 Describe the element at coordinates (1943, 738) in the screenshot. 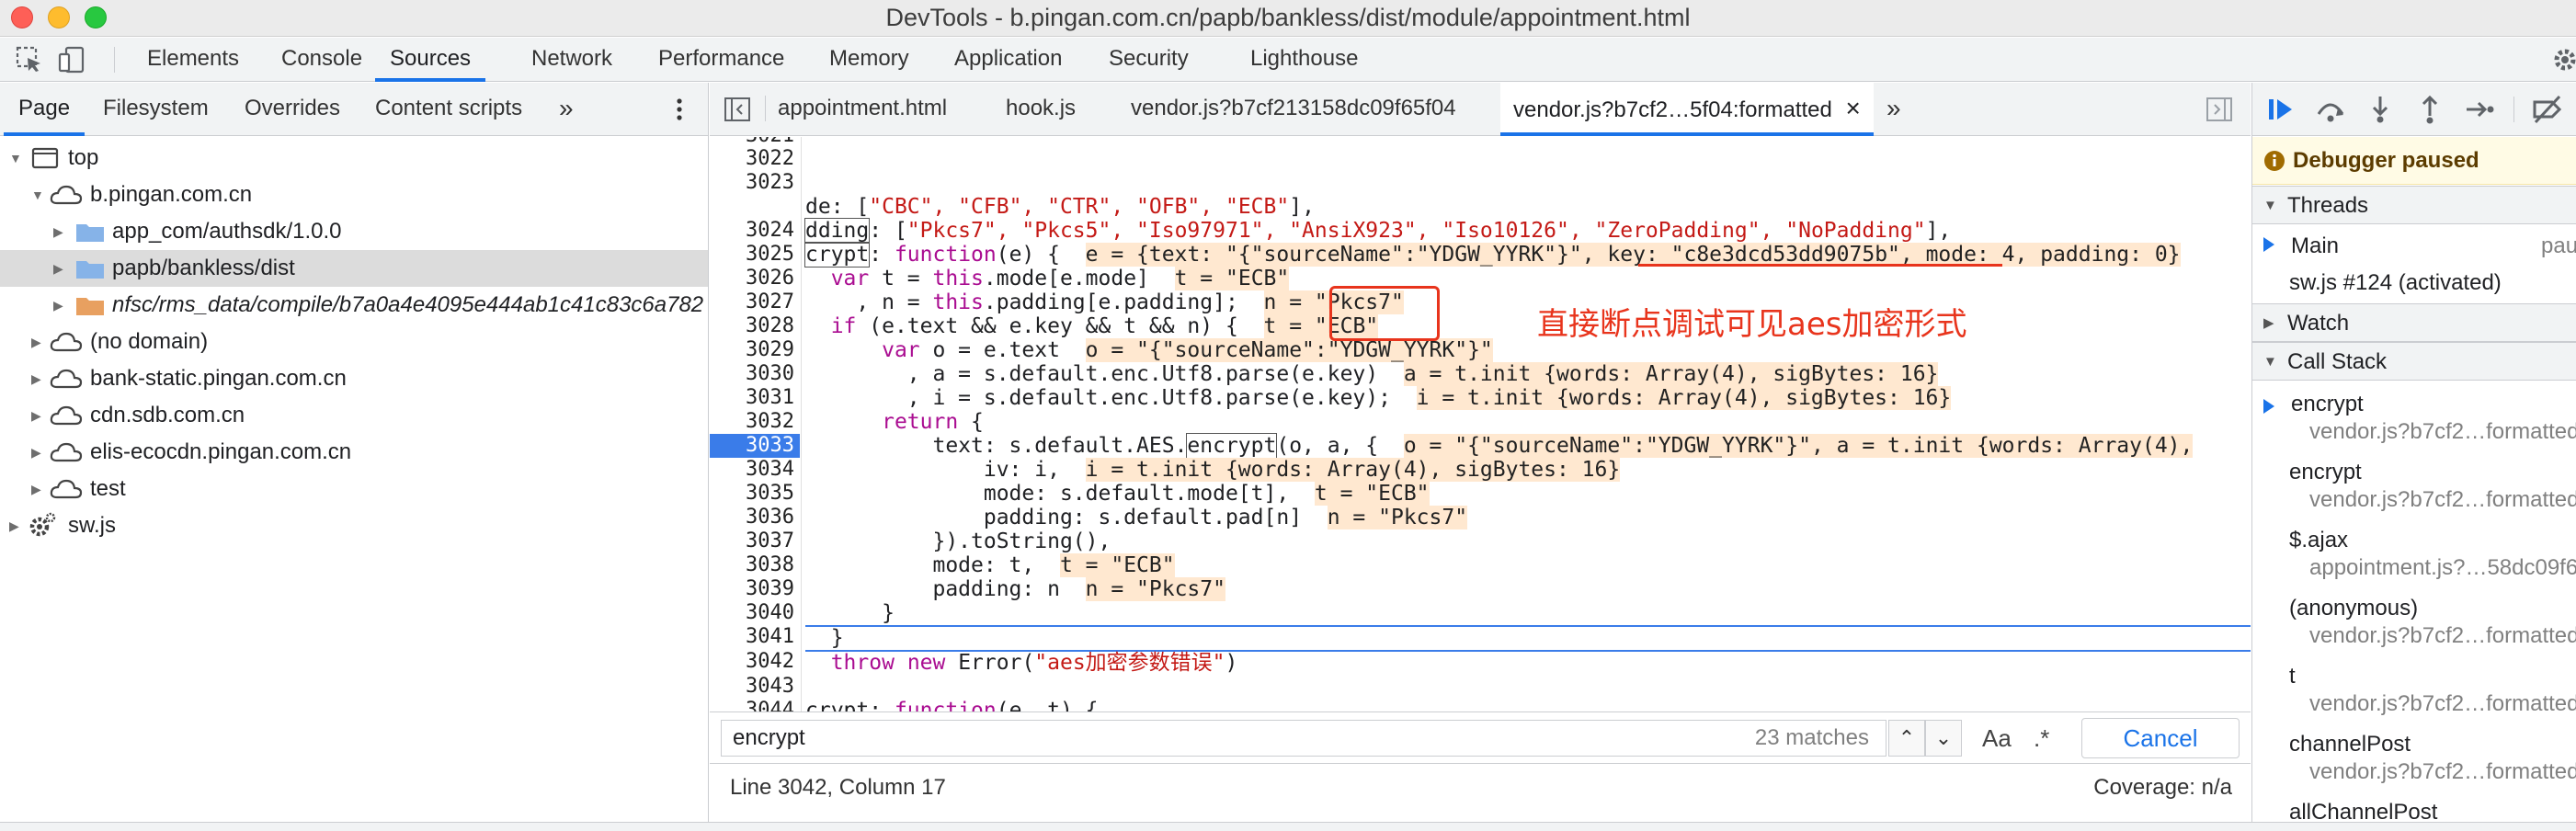

I see `next-match-chevron-down-icon: ⌄` at that location.